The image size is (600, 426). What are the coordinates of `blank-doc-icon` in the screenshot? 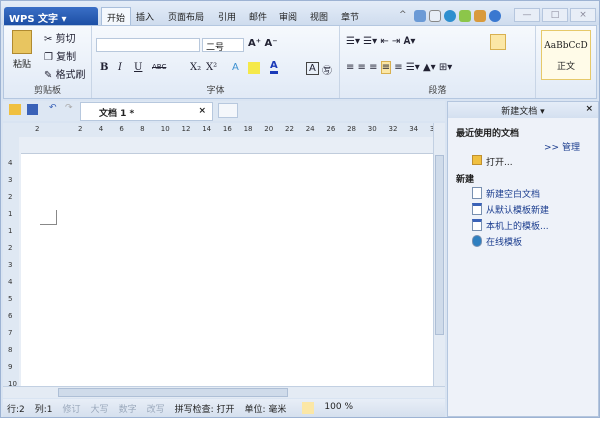 It's located at (477, 193).